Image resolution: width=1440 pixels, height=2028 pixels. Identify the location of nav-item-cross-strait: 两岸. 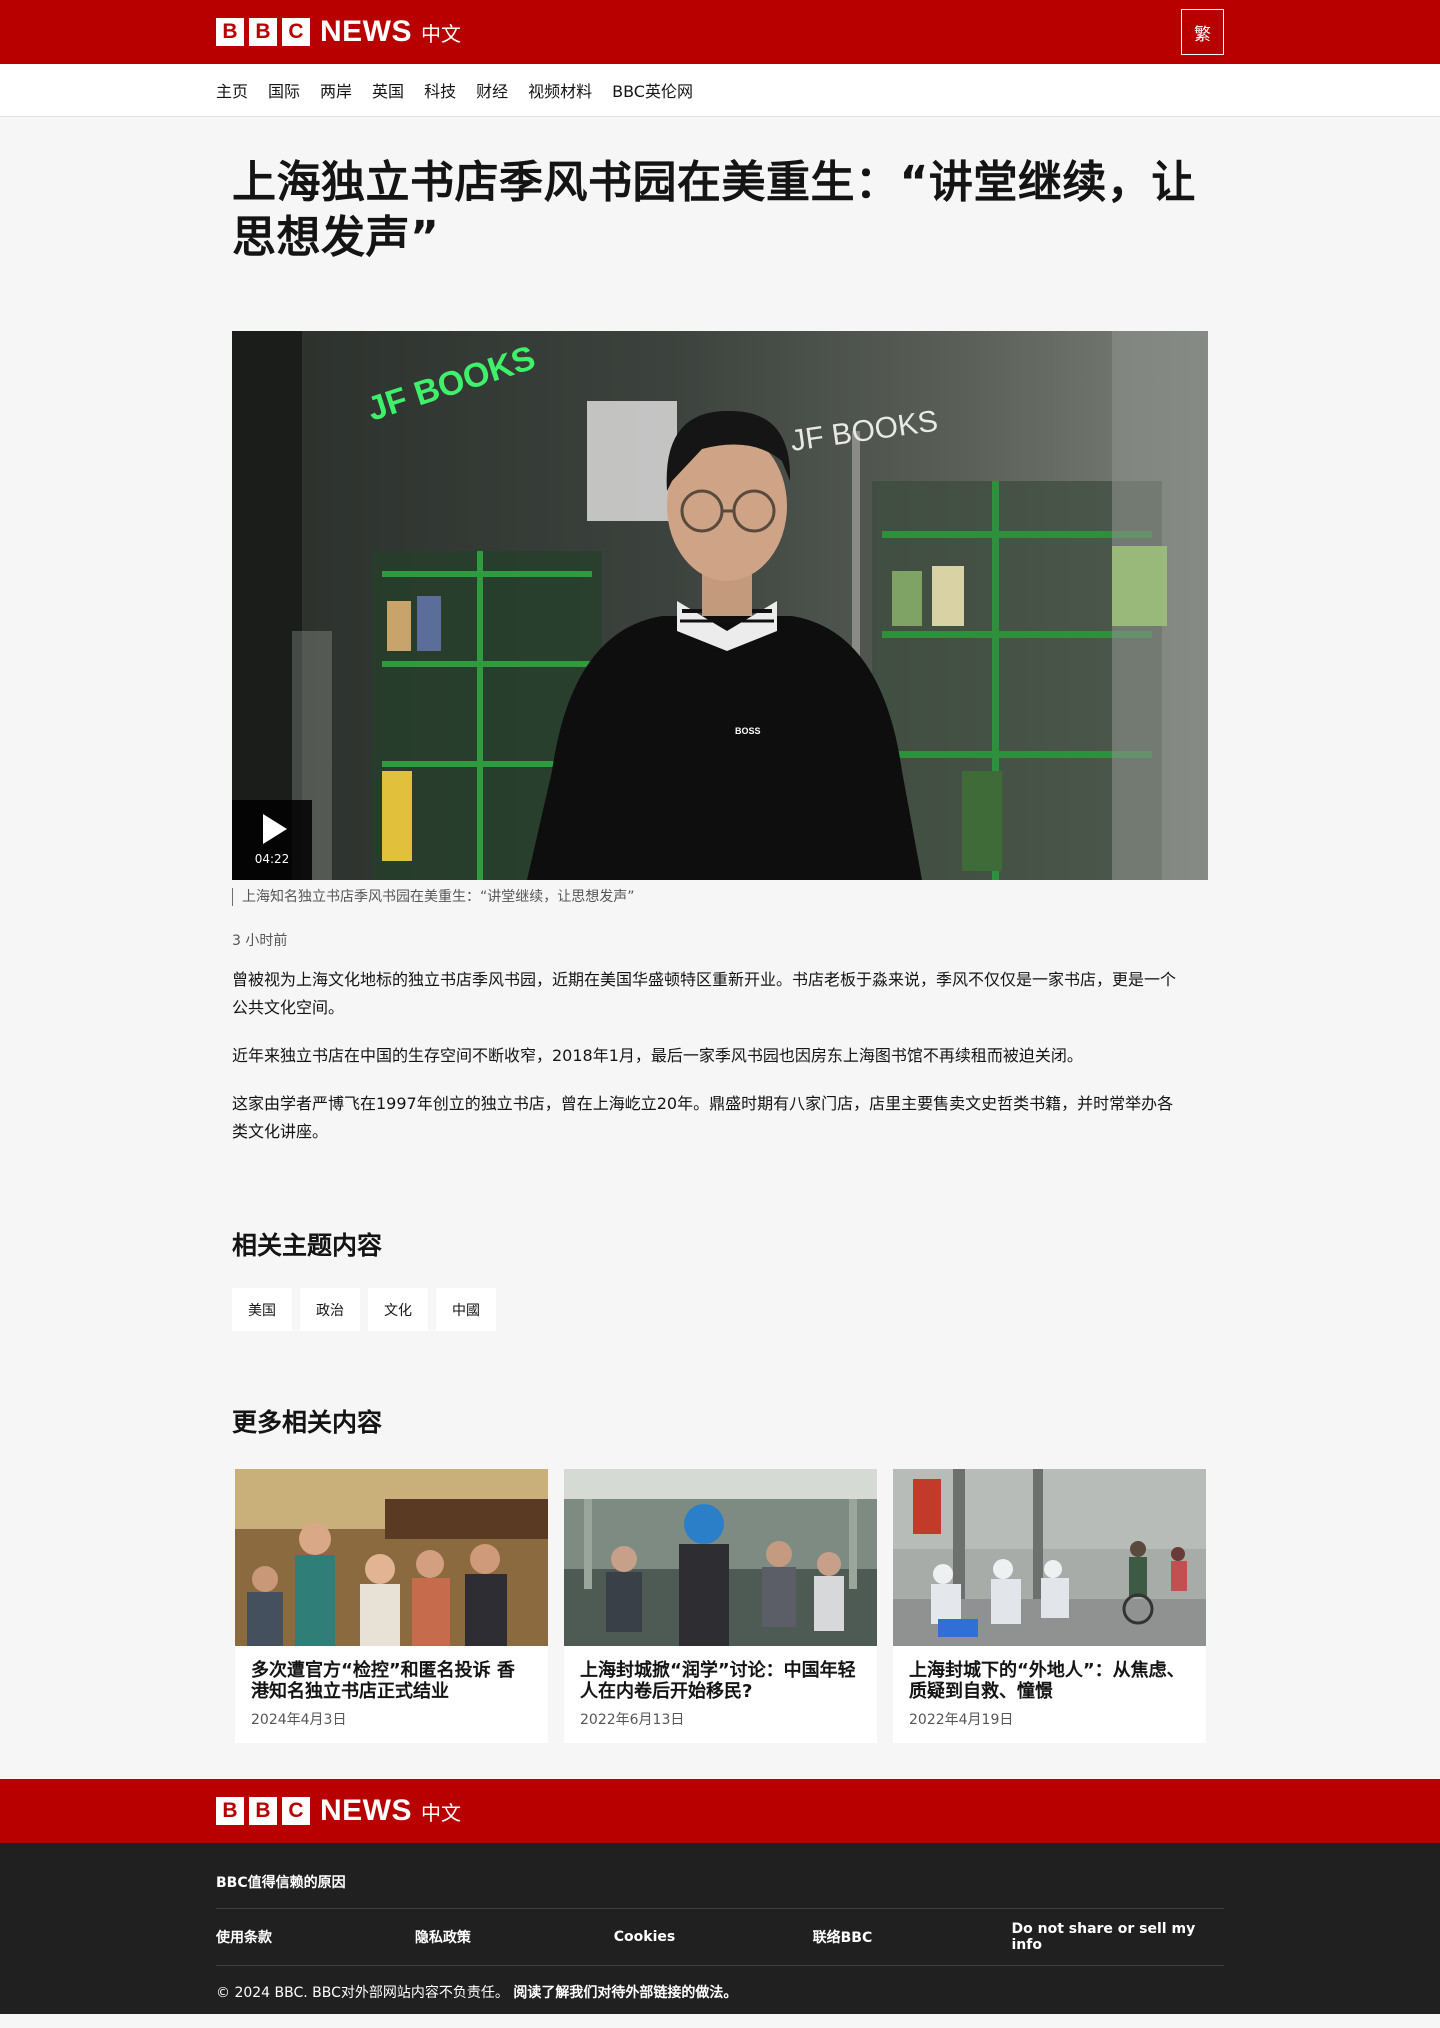
(336, 90).